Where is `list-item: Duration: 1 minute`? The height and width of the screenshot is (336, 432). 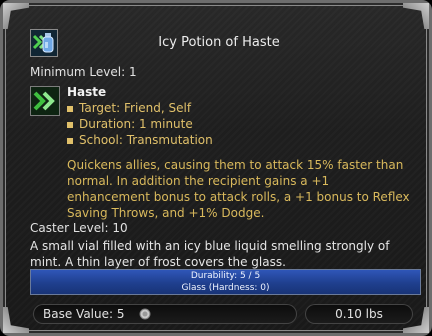
list-item: Duration: 1 minute is located at coordinates (140, 124).